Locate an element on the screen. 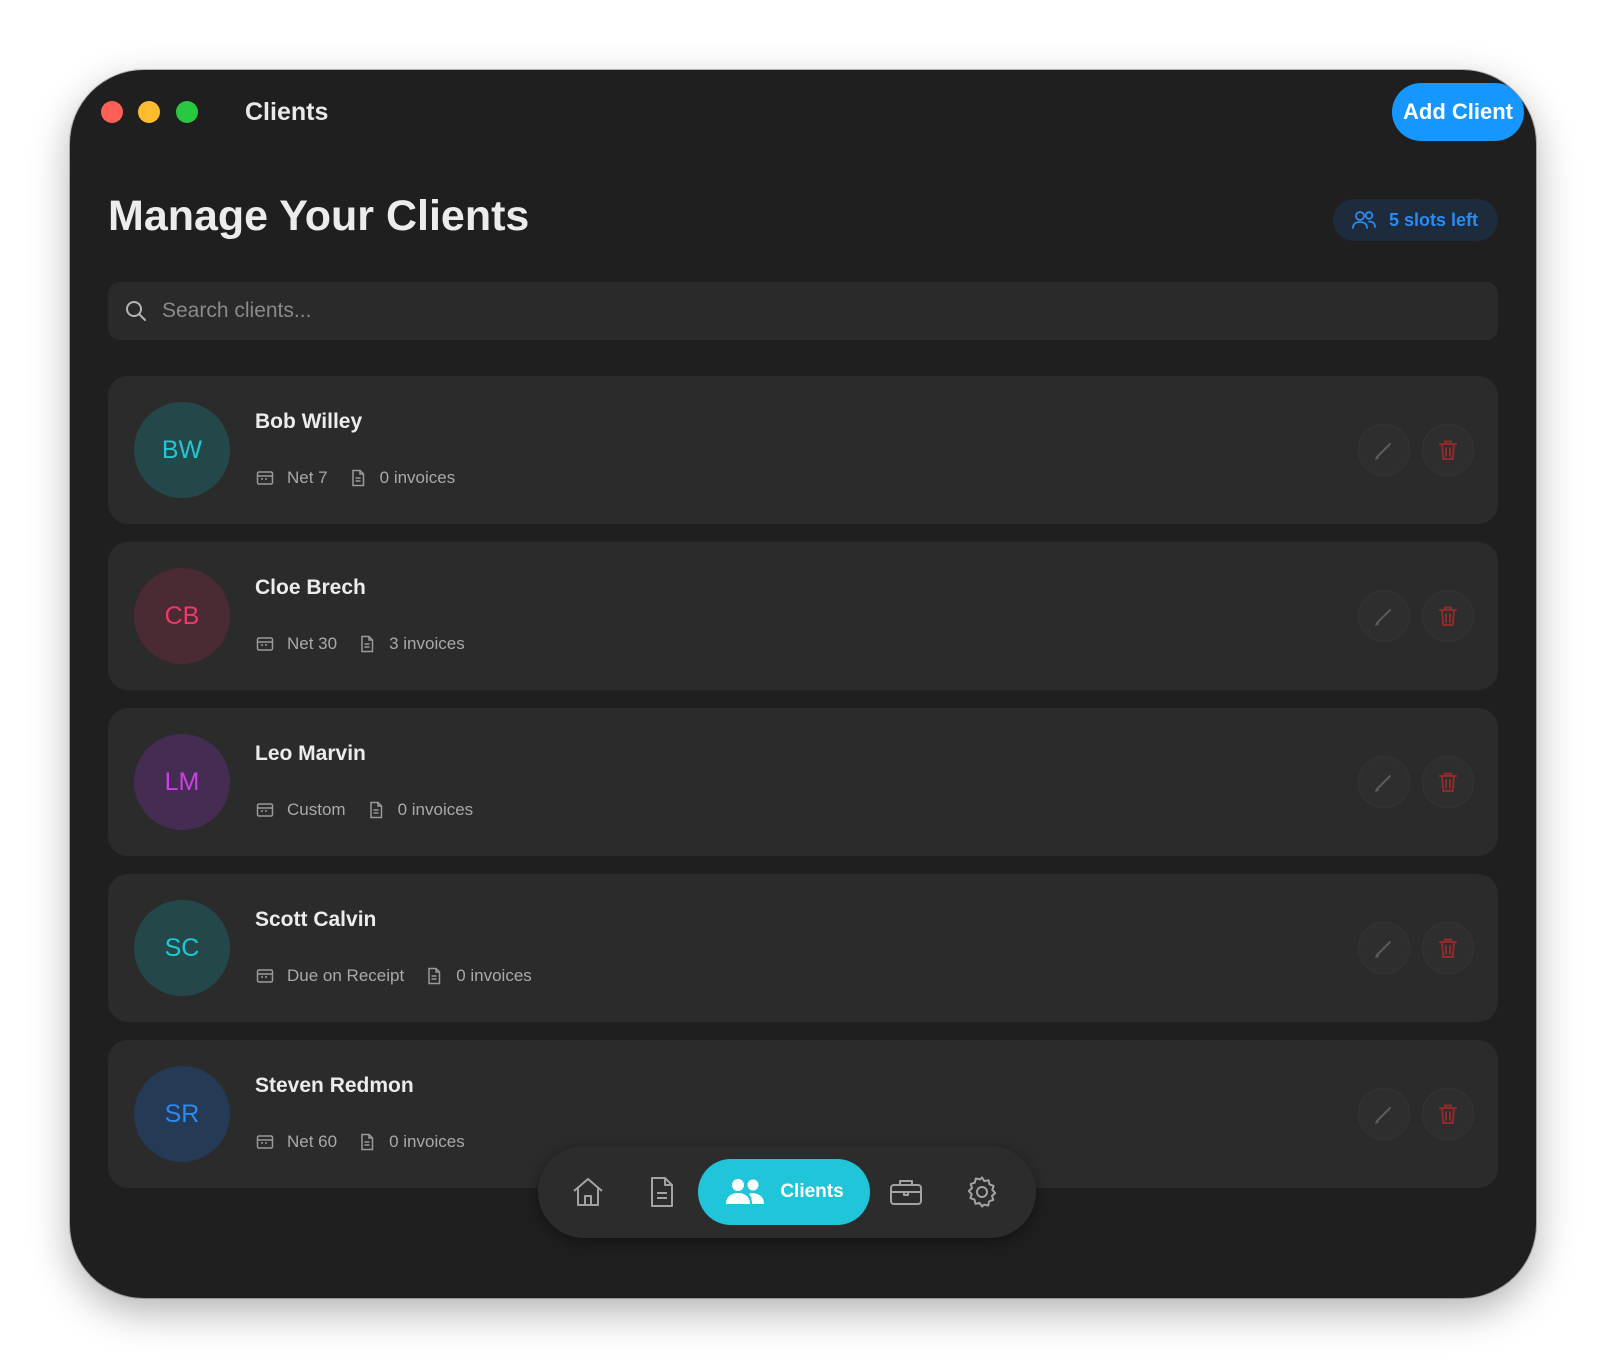 This screenshot has height=1363, width=1600. briefcase-icon is located at coordinates (906, 1192).